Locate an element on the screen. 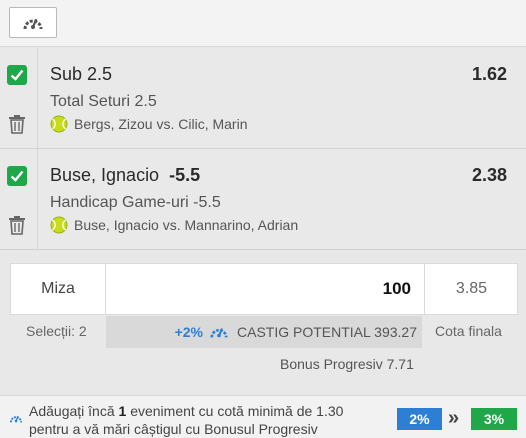 This screenshot has height=438, width=526. final-odds-label: Cota finala is located at coordinates (468, 331).